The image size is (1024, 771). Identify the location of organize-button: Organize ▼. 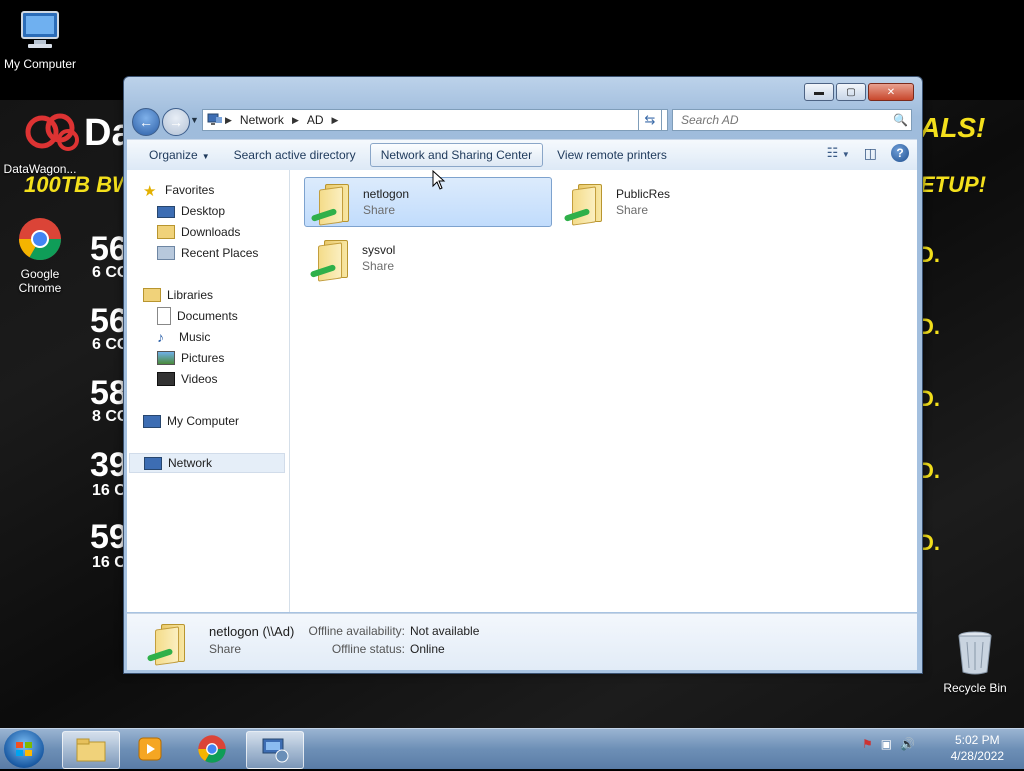
(179, 155).